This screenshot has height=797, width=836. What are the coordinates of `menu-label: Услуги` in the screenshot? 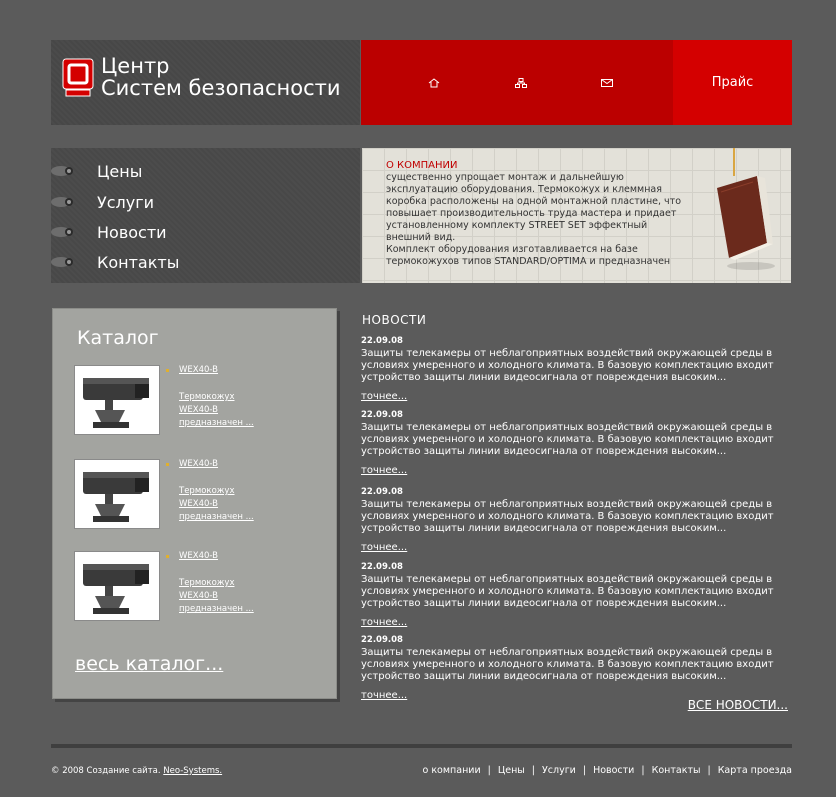 It's located at (126, 202).